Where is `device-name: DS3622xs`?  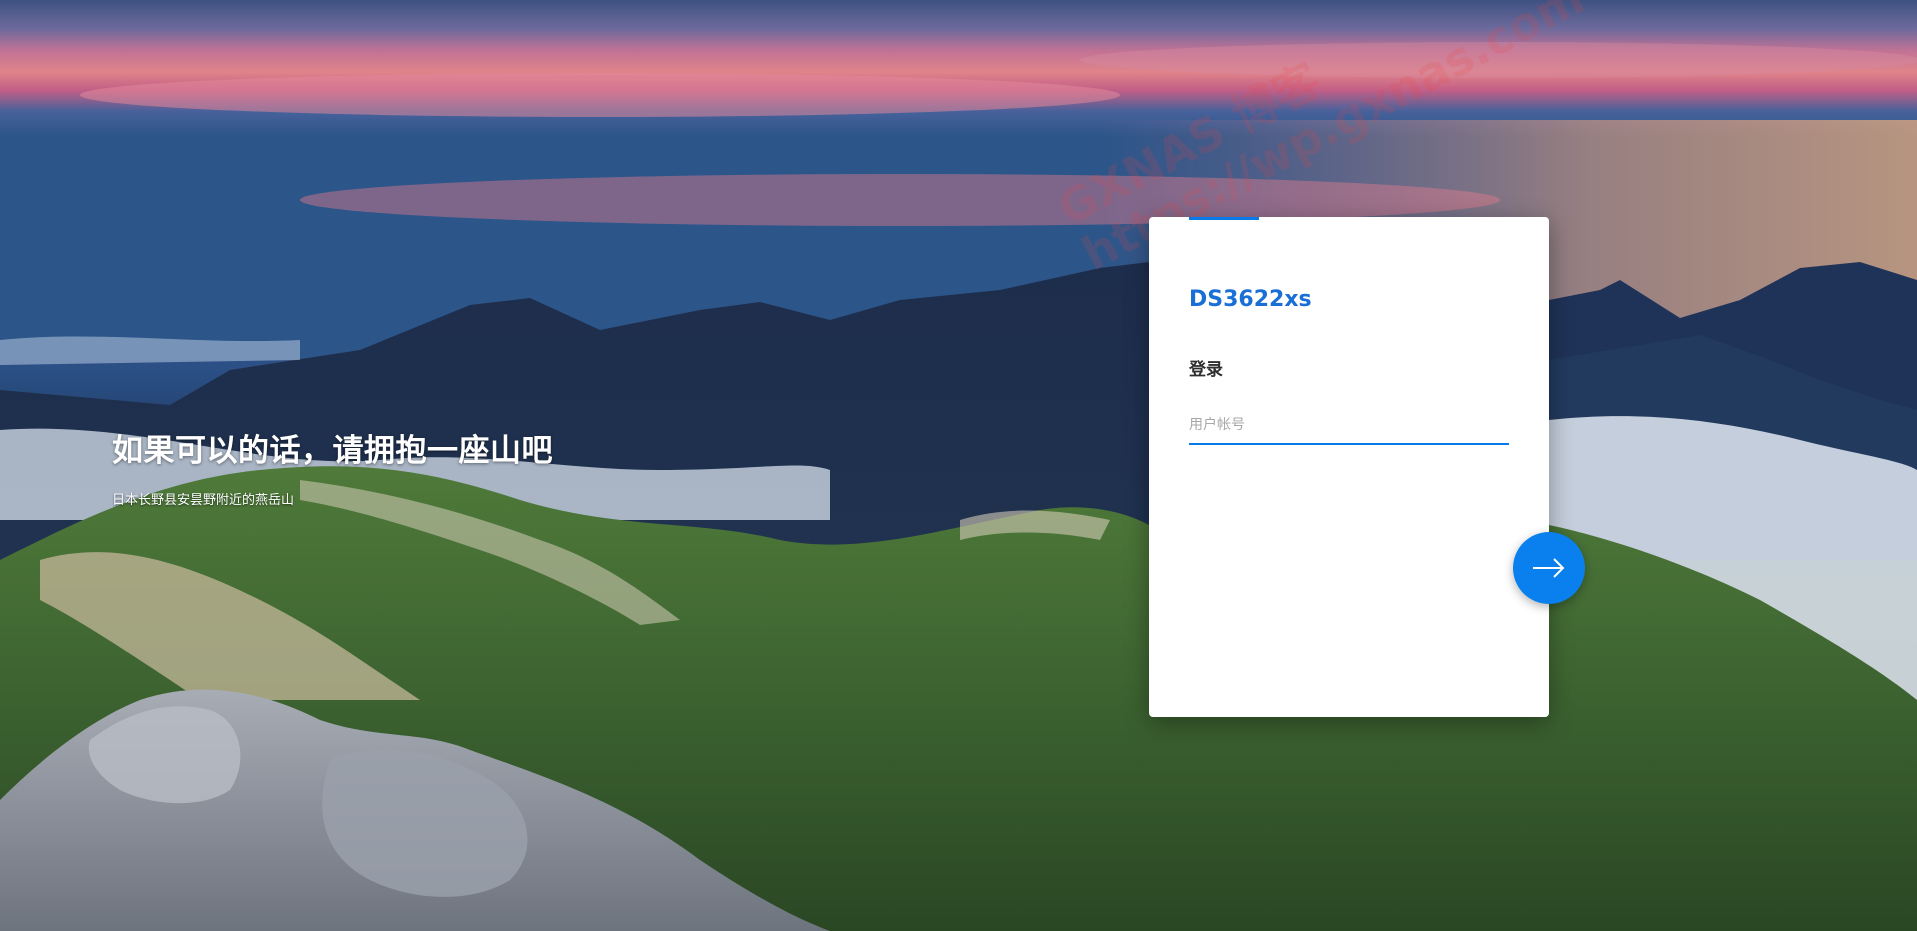 device-name: DS3622xs is located at coordinates (1250, 299).